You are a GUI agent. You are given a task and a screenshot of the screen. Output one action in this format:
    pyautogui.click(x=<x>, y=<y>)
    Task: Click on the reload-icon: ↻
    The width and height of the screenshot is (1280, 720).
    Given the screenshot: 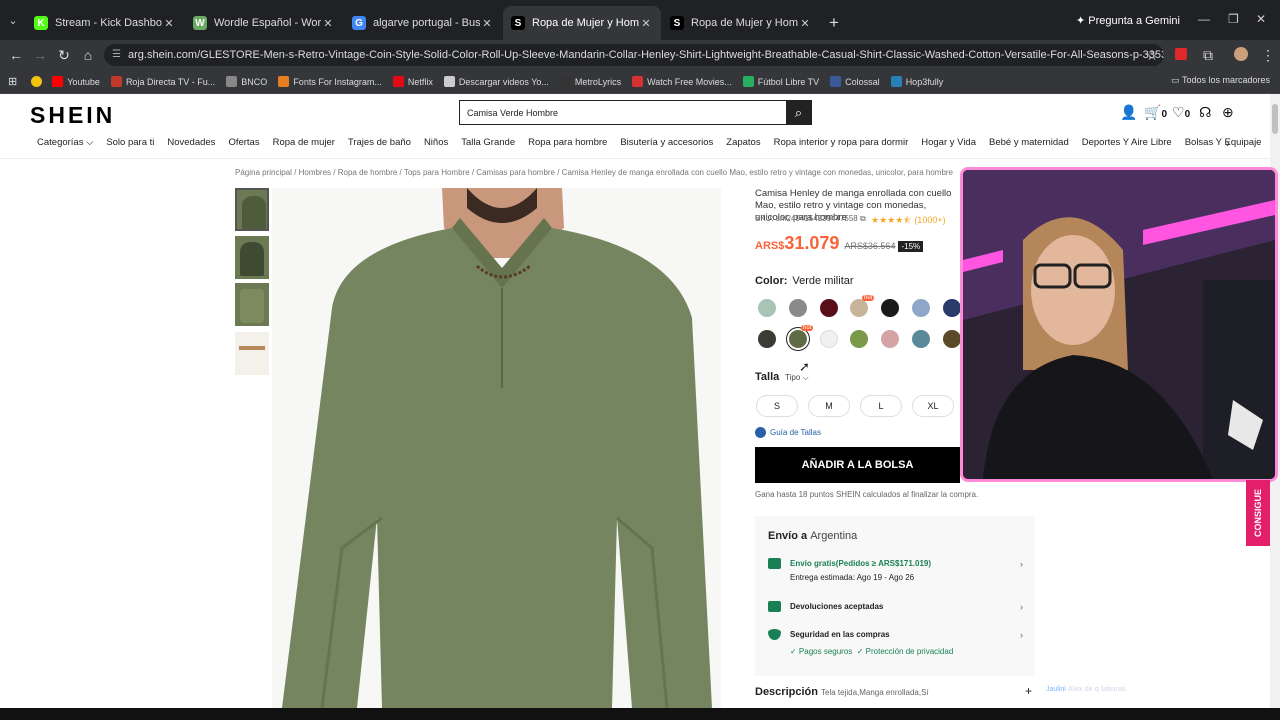 What is the action you would take?
    pyautogui.click(x=64, y=55)
    